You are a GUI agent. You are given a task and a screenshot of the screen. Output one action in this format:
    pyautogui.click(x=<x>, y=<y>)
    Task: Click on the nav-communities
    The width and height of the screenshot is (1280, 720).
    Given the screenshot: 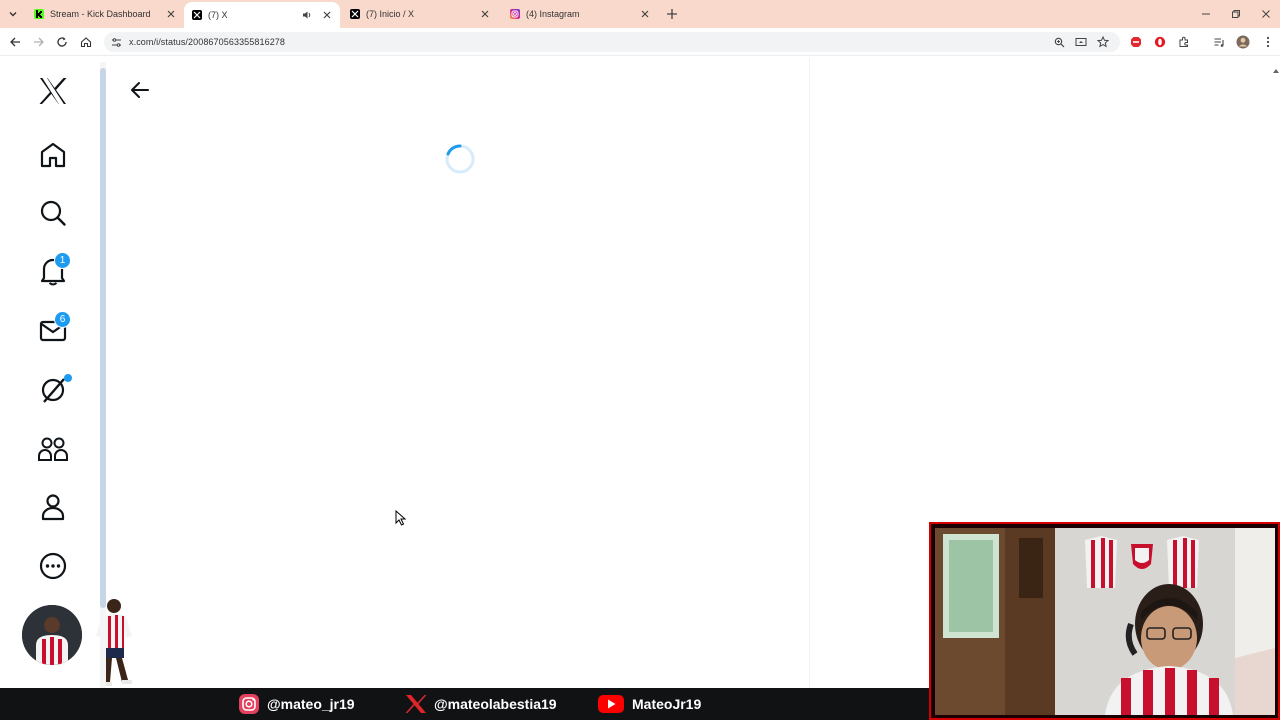 What is the action you would take?
    pyautogui.click(x=53, y=449)
    